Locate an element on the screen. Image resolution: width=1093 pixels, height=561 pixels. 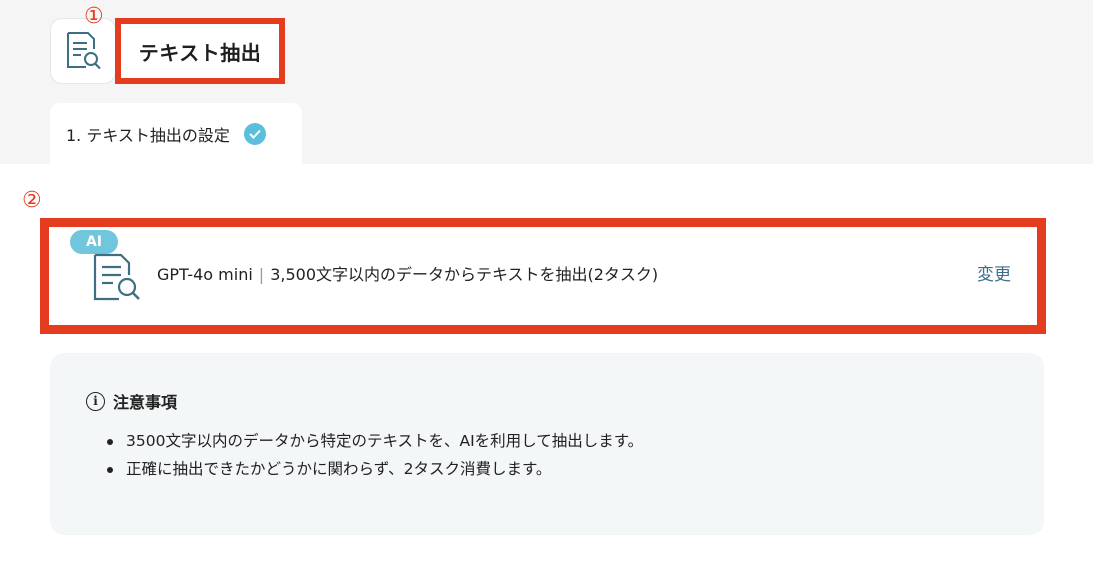
text-extract-app-icon is located at coordinates (83, 51).